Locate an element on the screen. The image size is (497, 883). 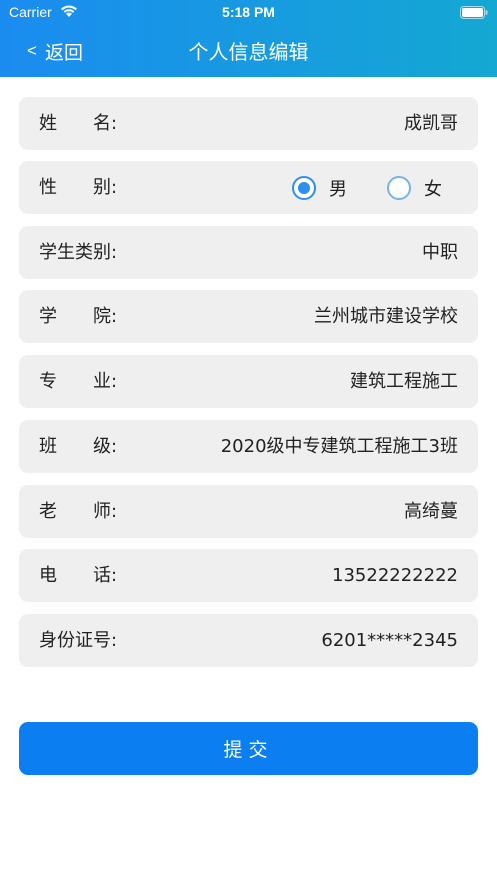
top-header: Carrier 5:18 PM < 返回 个人信息编辑 is located at coordinates (248, 38).